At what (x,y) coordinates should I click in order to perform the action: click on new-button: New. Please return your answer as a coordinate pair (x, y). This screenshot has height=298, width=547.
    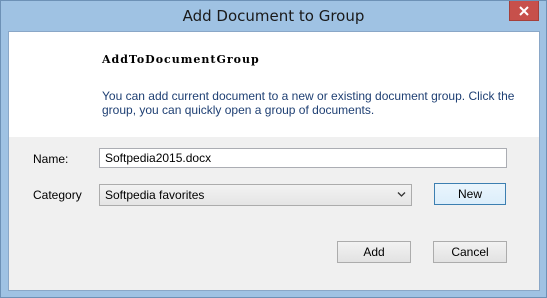
    Looking at the image, I should click on (470, 194).